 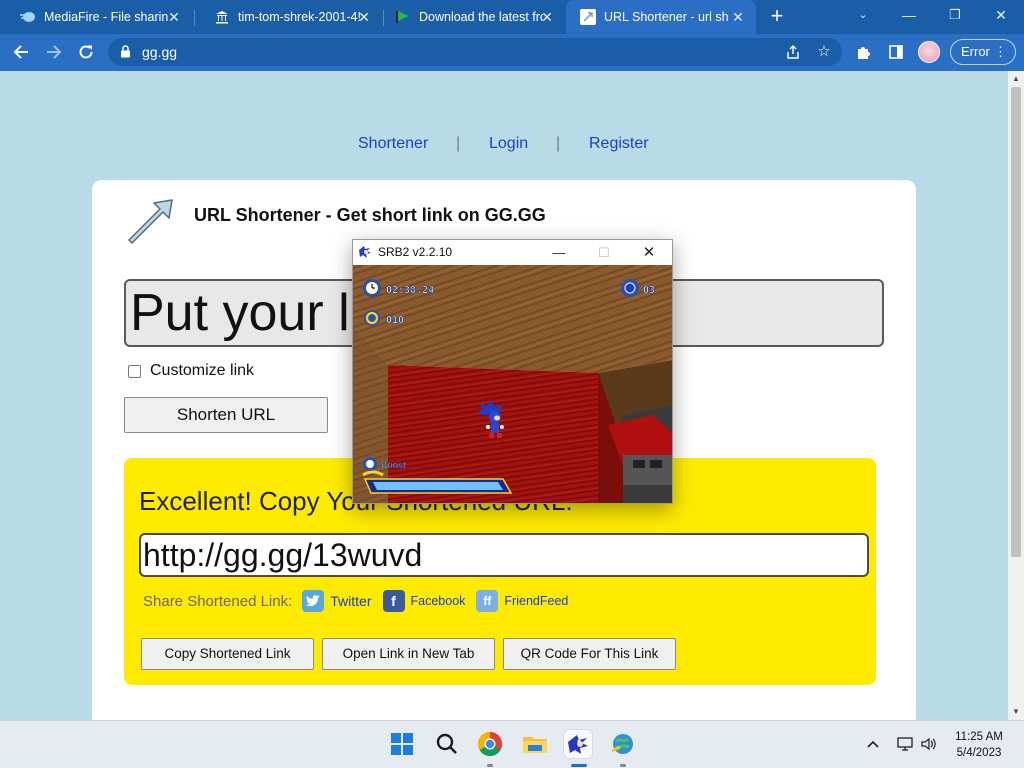 I want to click on nav-register-link: Register, so click(x=619, y=144).